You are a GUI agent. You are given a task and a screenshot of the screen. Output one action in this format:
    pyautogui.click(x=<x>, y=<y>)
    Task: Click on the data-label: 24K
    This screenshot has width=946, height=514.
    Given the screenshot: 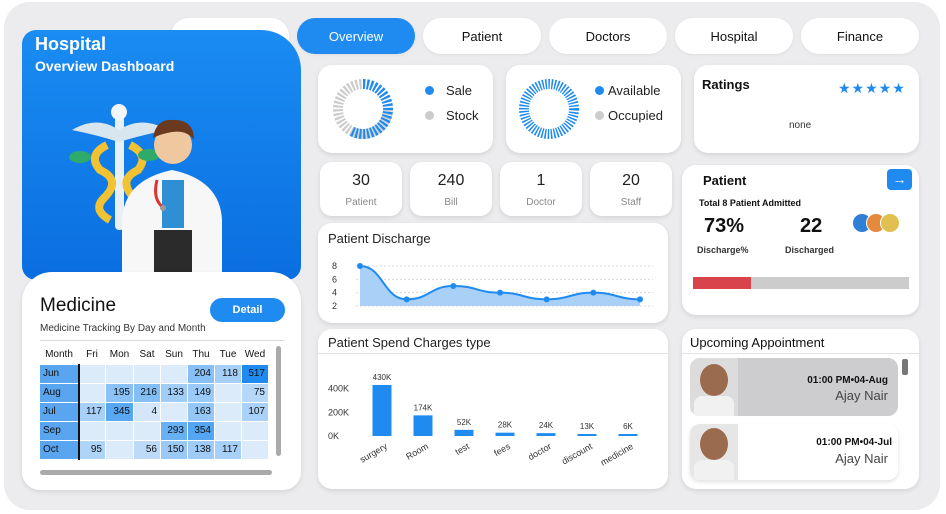 What is the action you would take?
    pyautogui.click(x=546, y=425)
    